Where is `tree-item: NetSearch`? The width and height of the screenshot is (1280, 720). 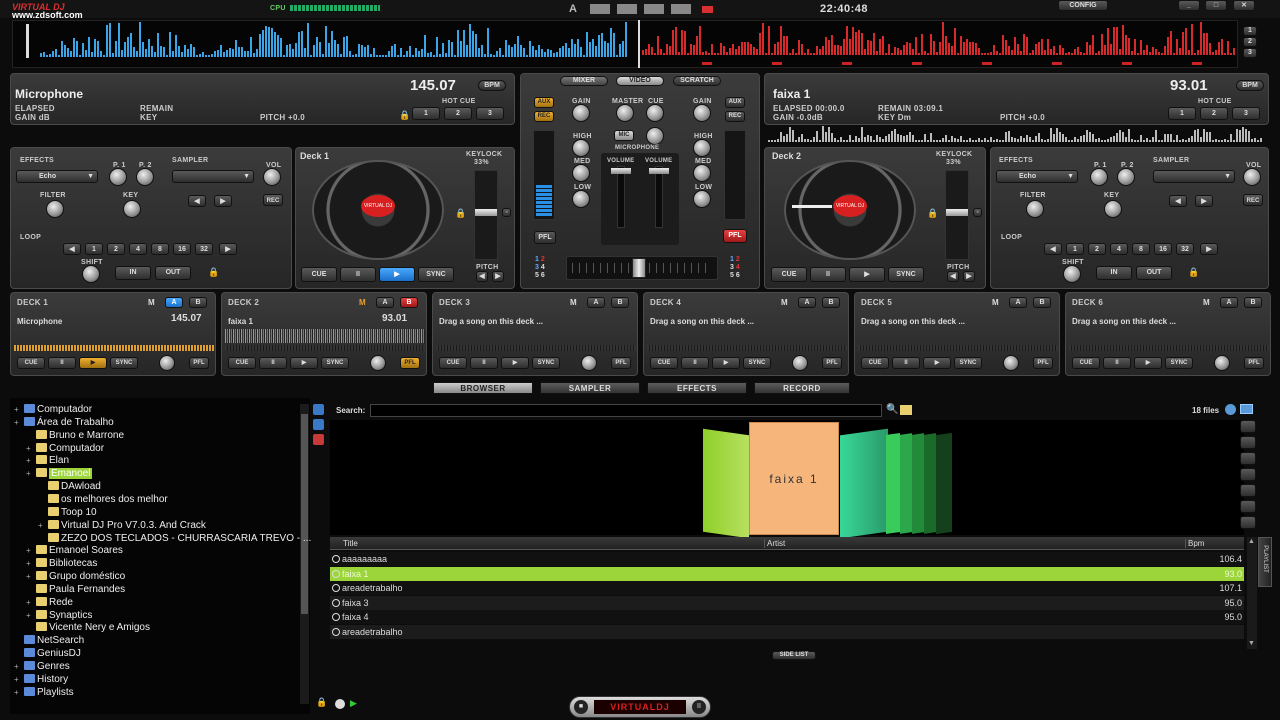 tree-item: NetSearch is located at coordinates (49, 640).